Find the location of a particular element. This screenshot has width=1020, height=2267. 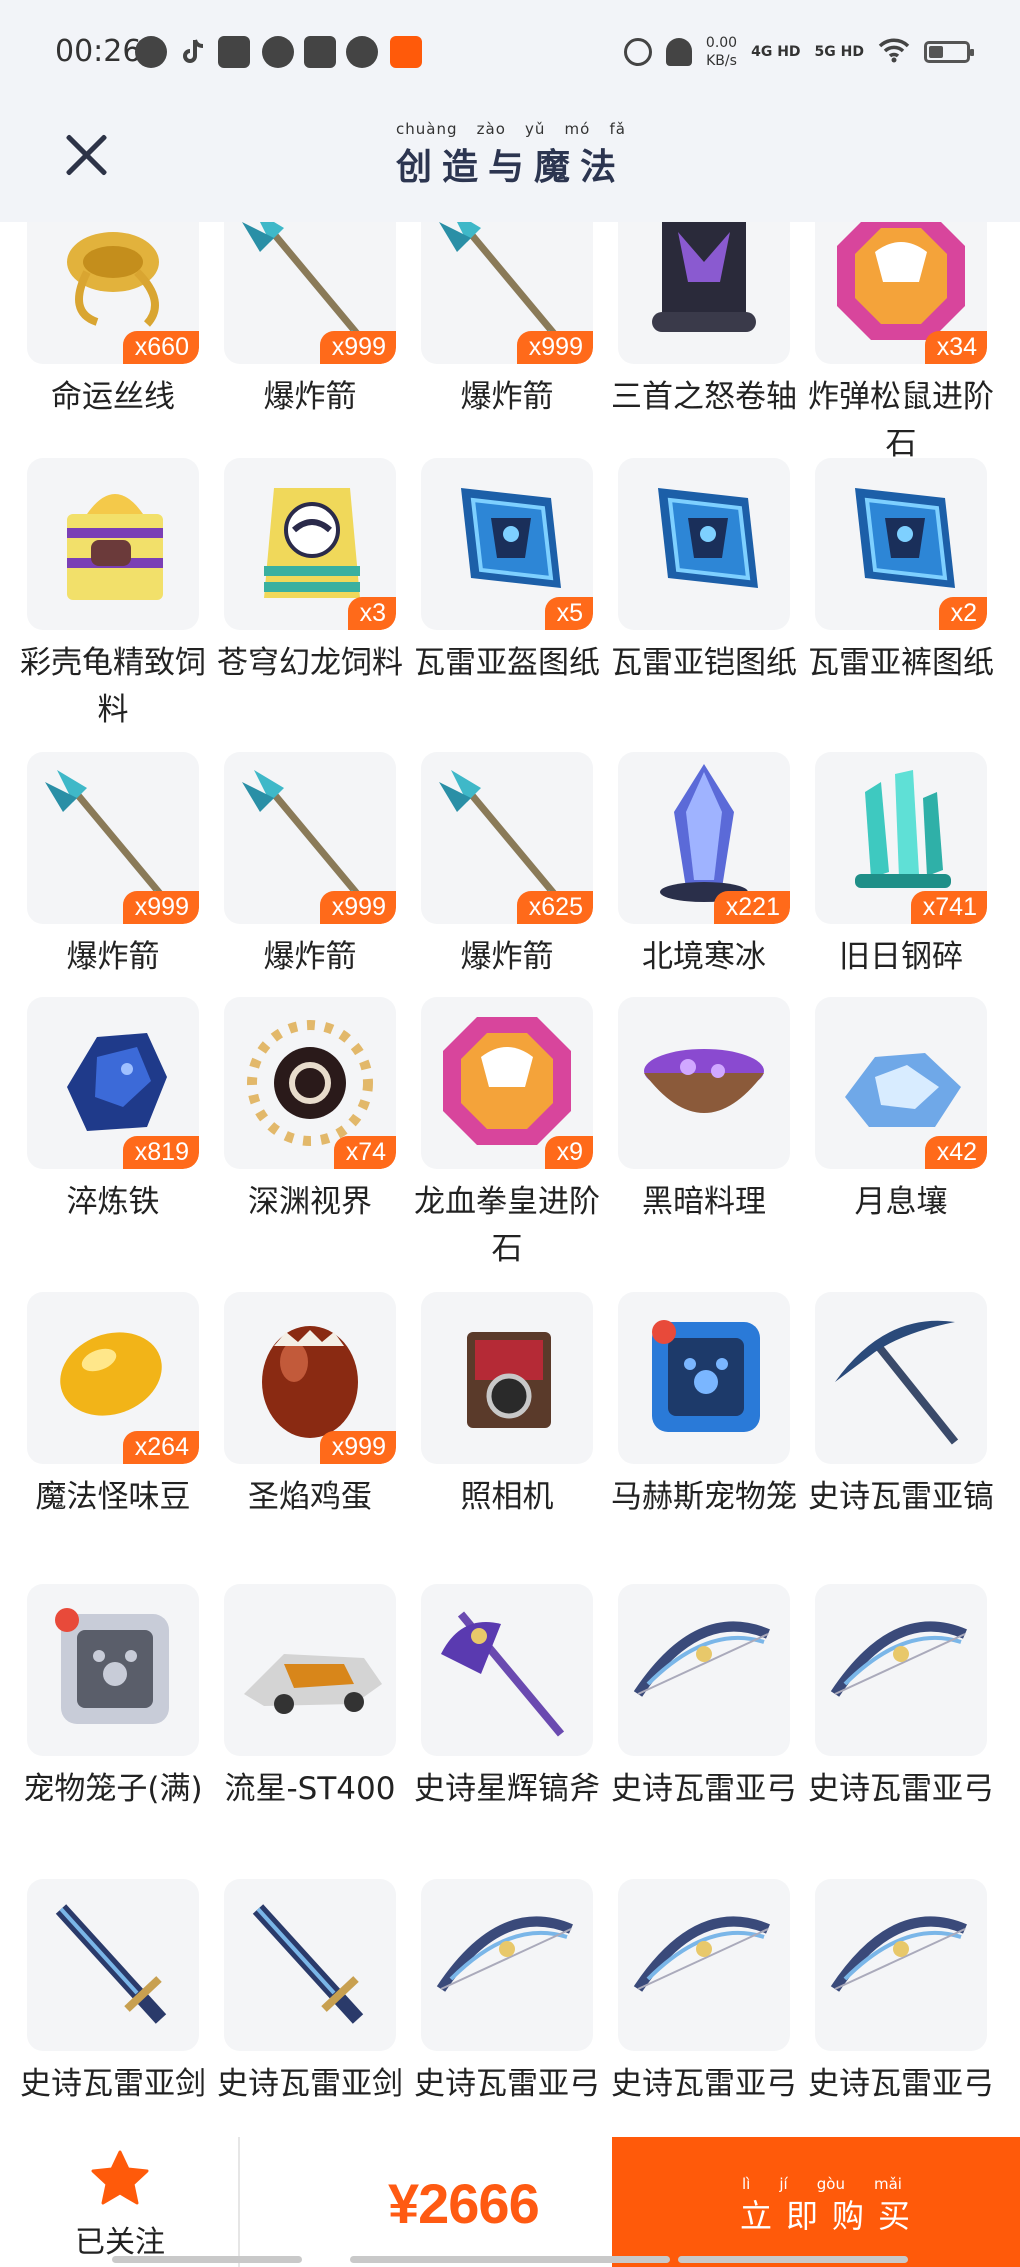

quantity-badge: x741 is located at coordinates (948, 907).